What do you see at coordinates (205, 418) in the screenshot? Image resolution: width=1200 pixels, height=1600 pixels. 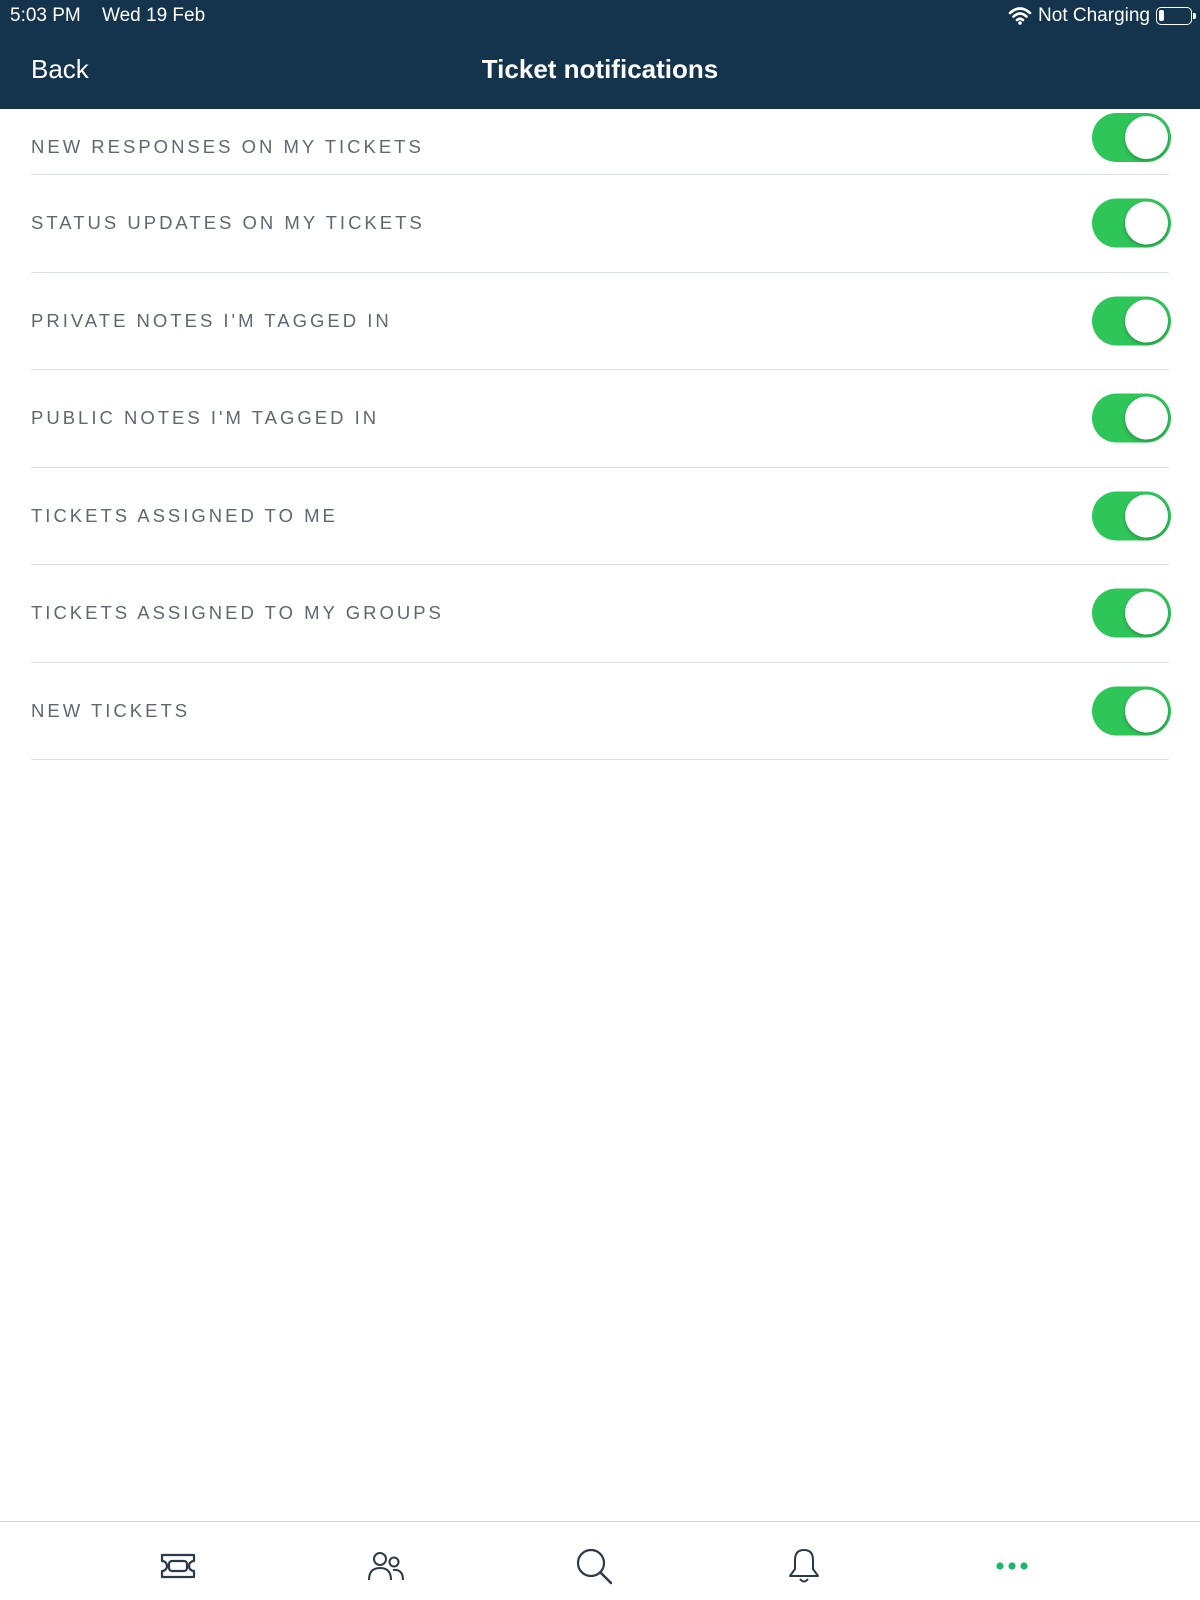 I see `setting-label: PUBLIC NOTES I'M TAGGED IN` at bounding box center [205, 418].